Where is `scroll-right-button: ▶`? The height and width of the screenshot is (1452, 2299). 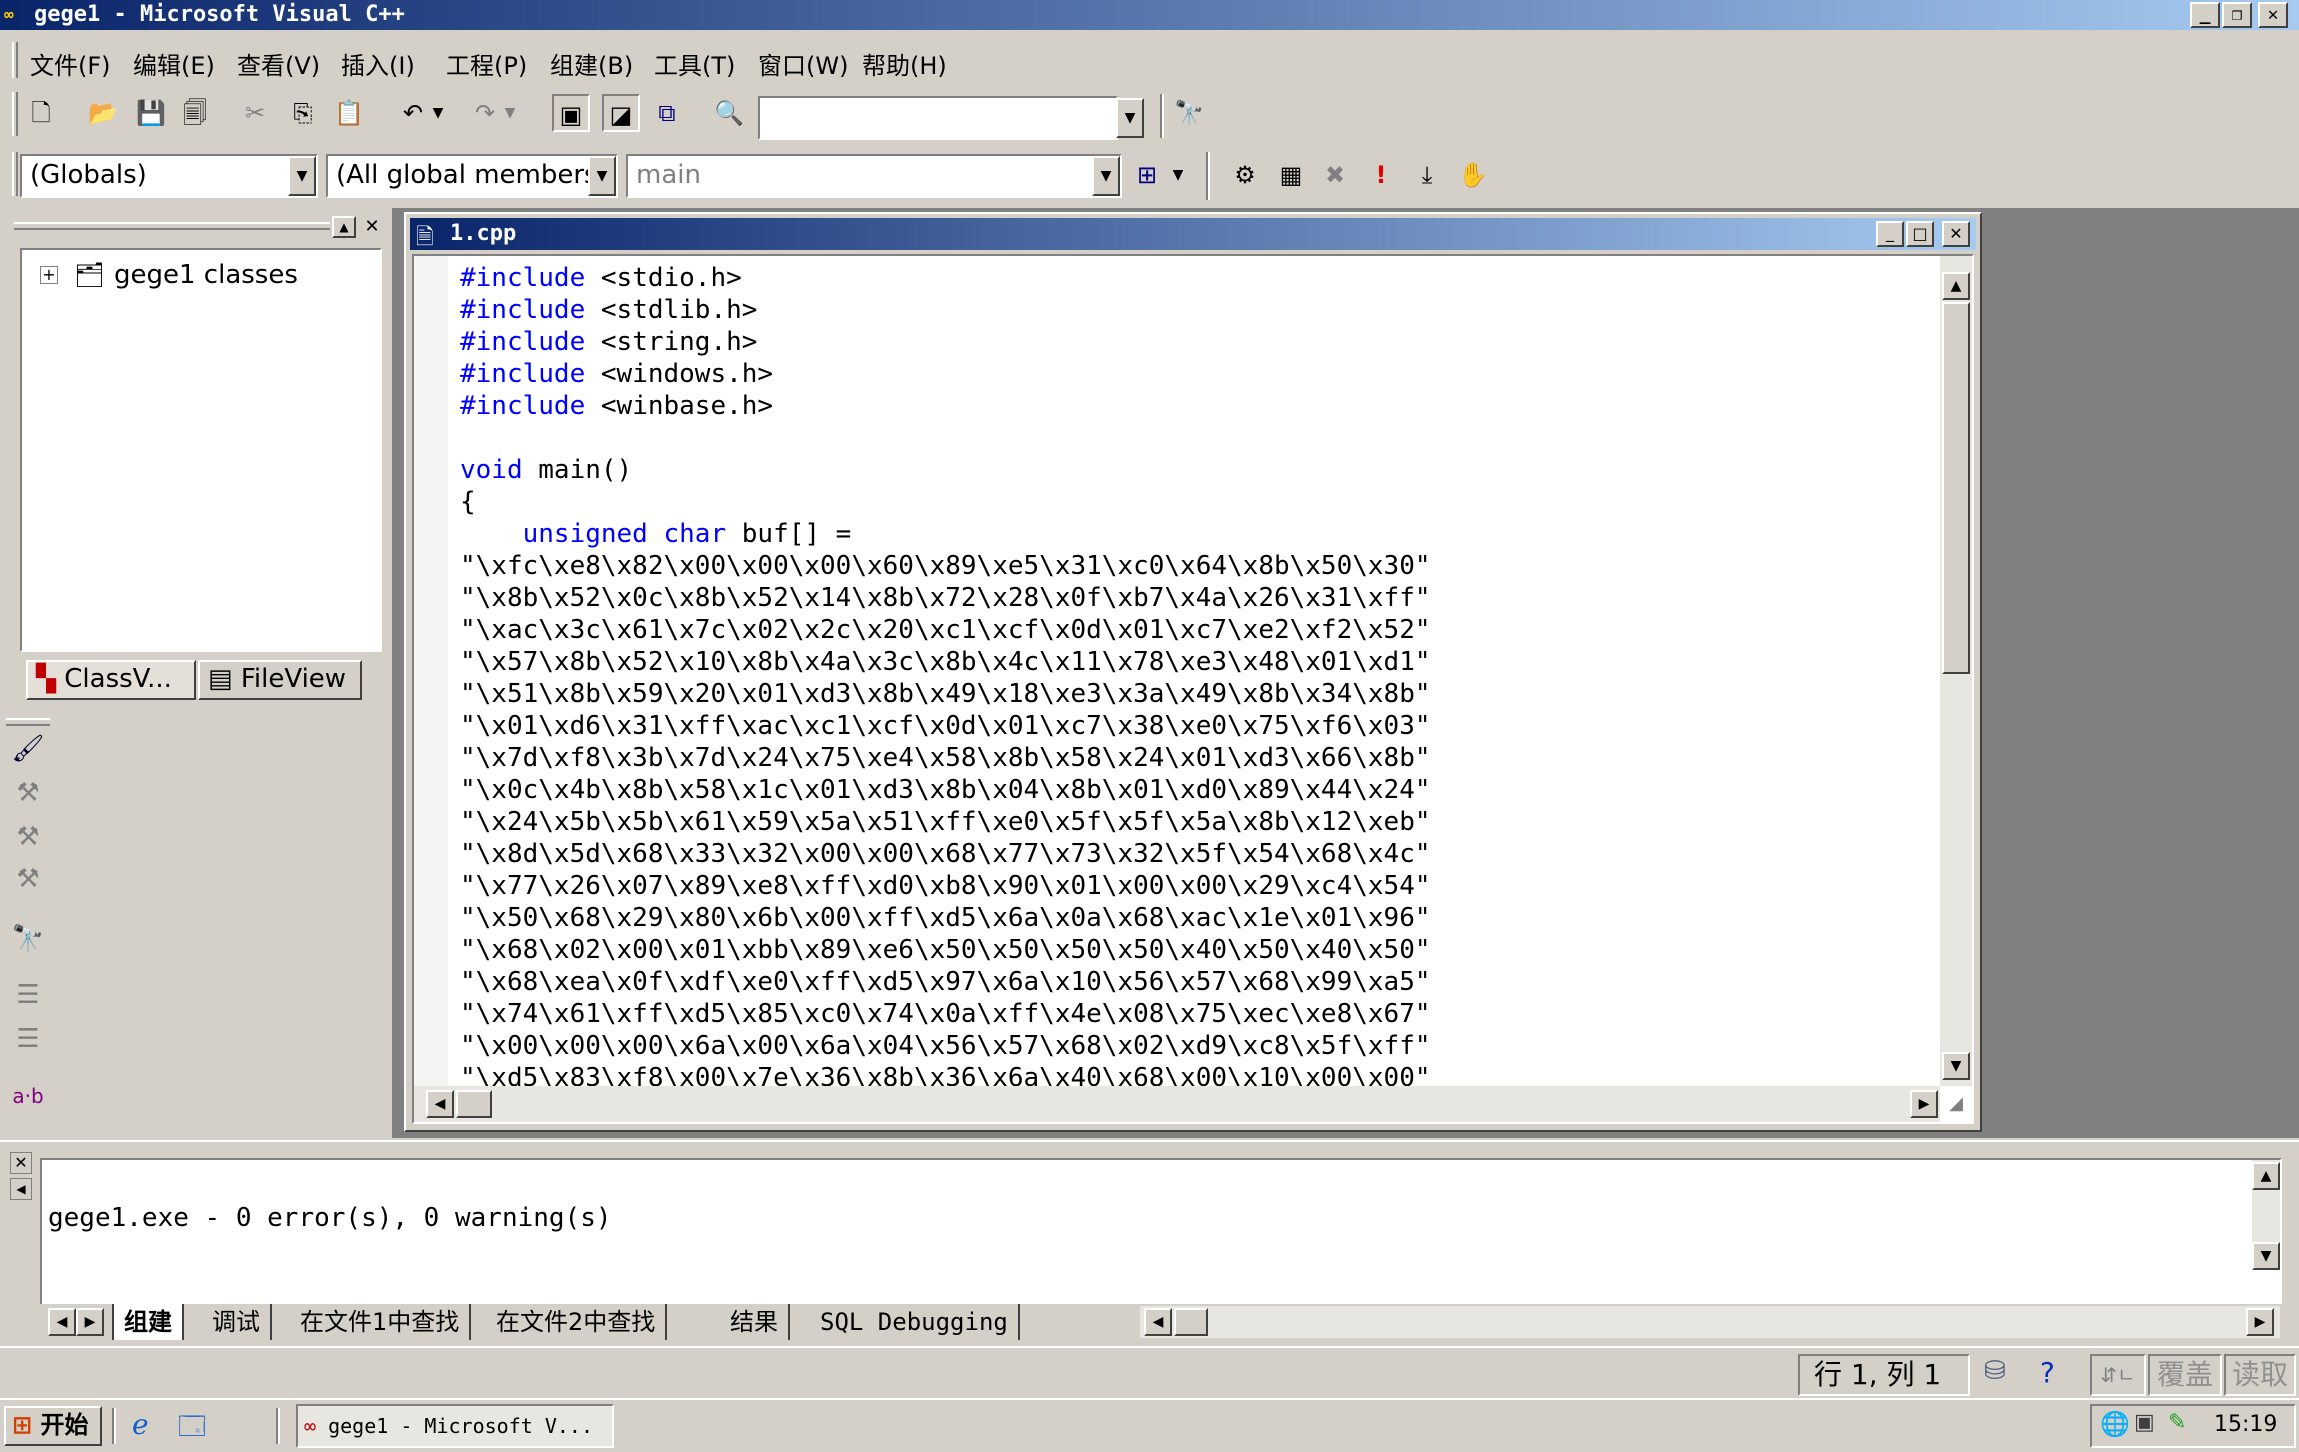 scroll-right-button: ▶ is located at coordinates (1924, 1104).